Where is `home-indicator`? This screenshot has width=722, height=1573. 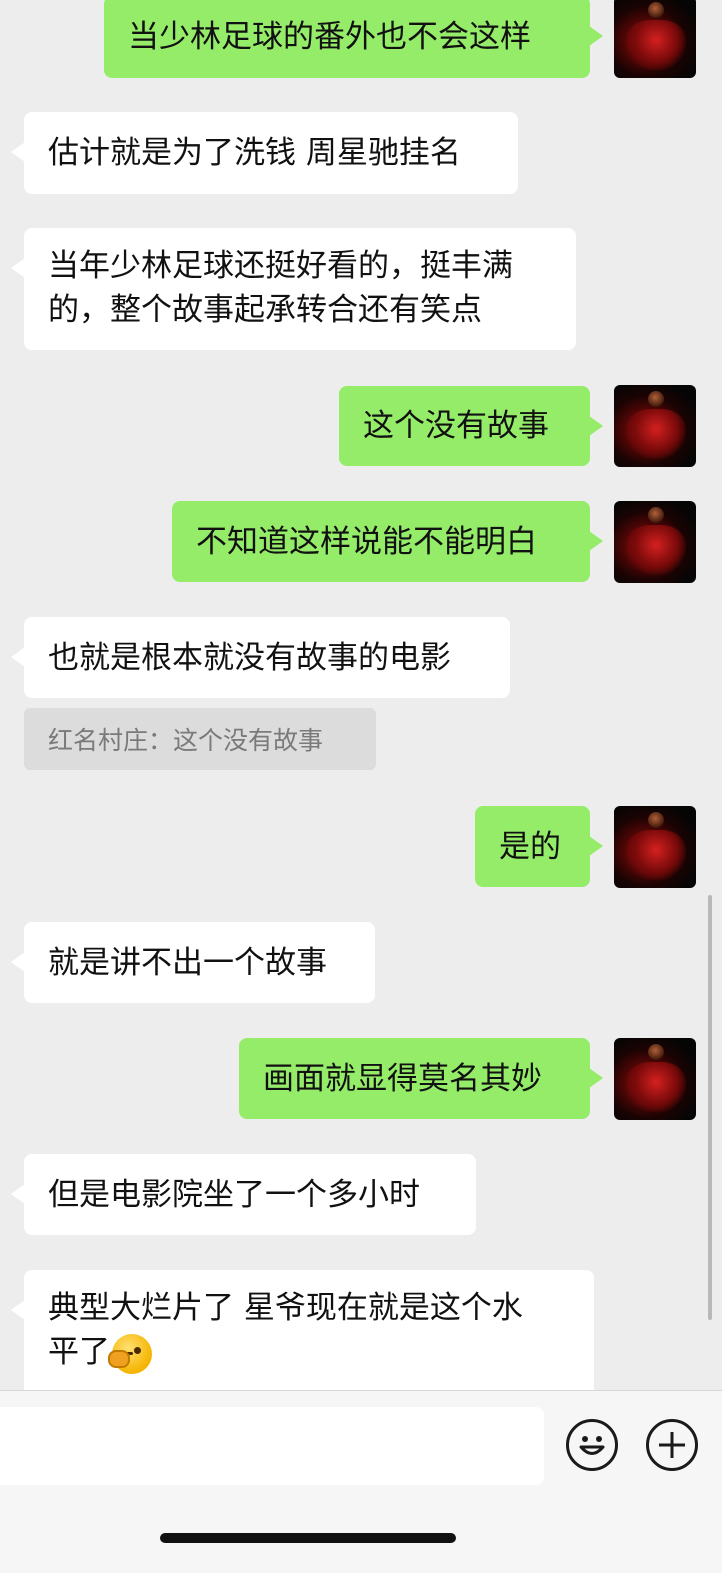 home-indicator is located at coordinates (308, 1538).